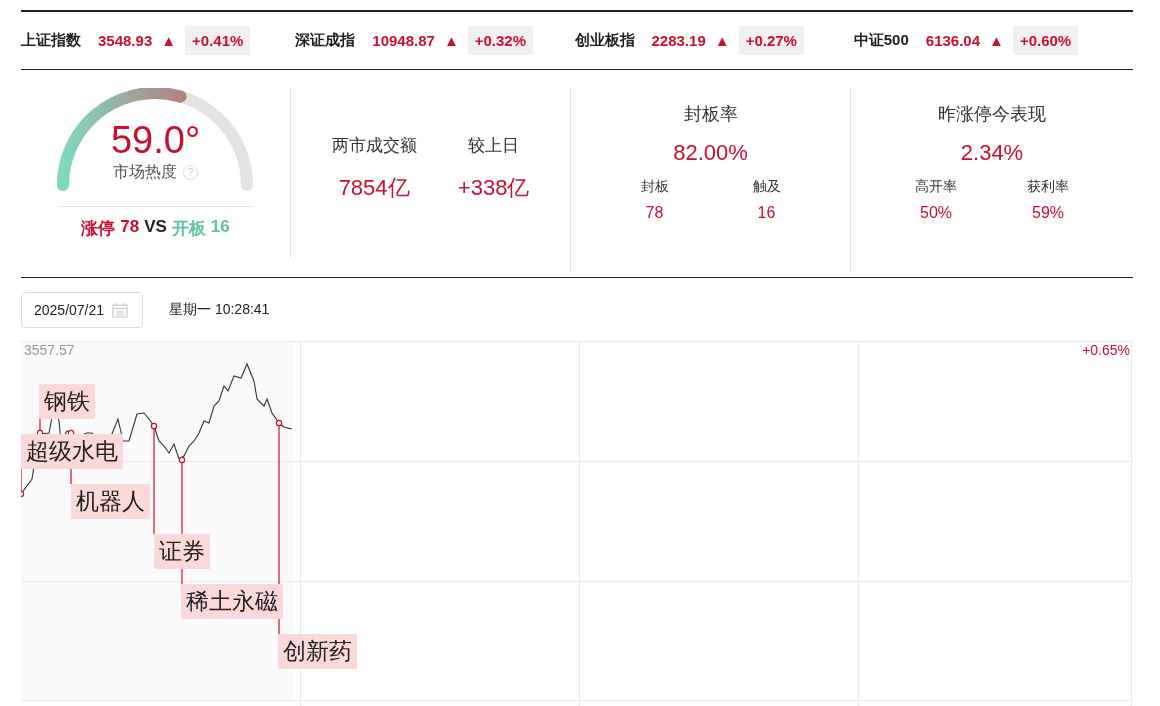  Describe the element at coordinates (1106, 350) in the screenshot. I see `axis-label: +0.65%` at that location.